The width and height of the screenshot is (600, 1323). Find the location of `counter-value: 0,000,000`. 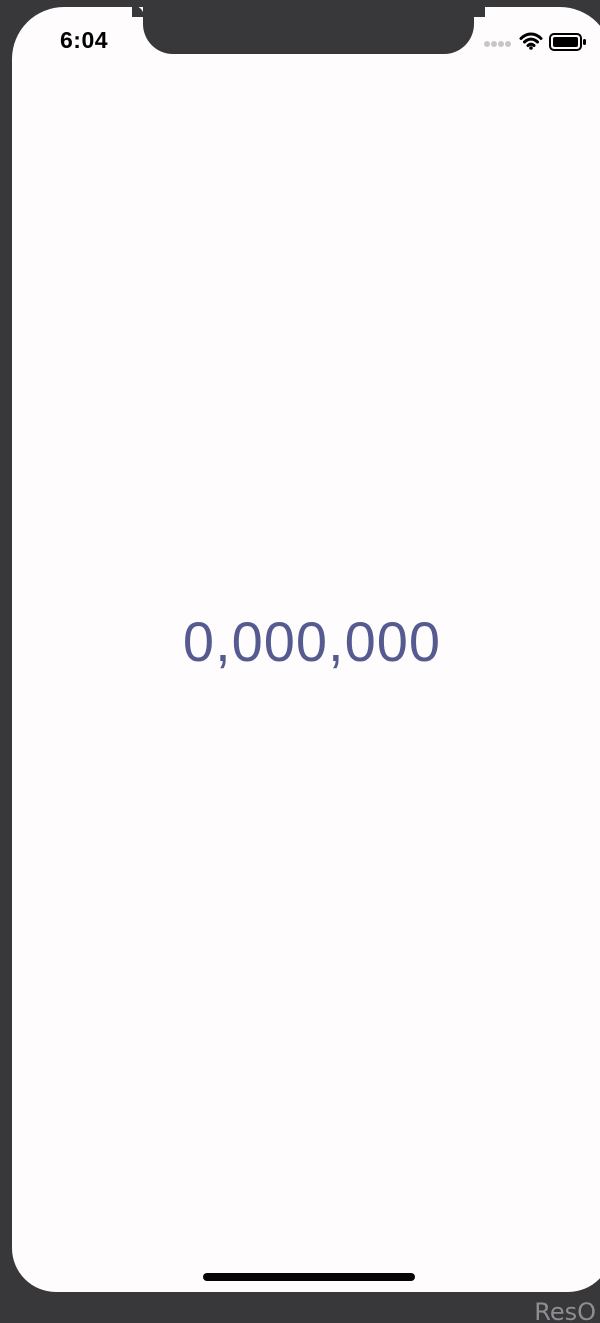

counter-value: 0,000,000 is located at coordinates (306, 642).